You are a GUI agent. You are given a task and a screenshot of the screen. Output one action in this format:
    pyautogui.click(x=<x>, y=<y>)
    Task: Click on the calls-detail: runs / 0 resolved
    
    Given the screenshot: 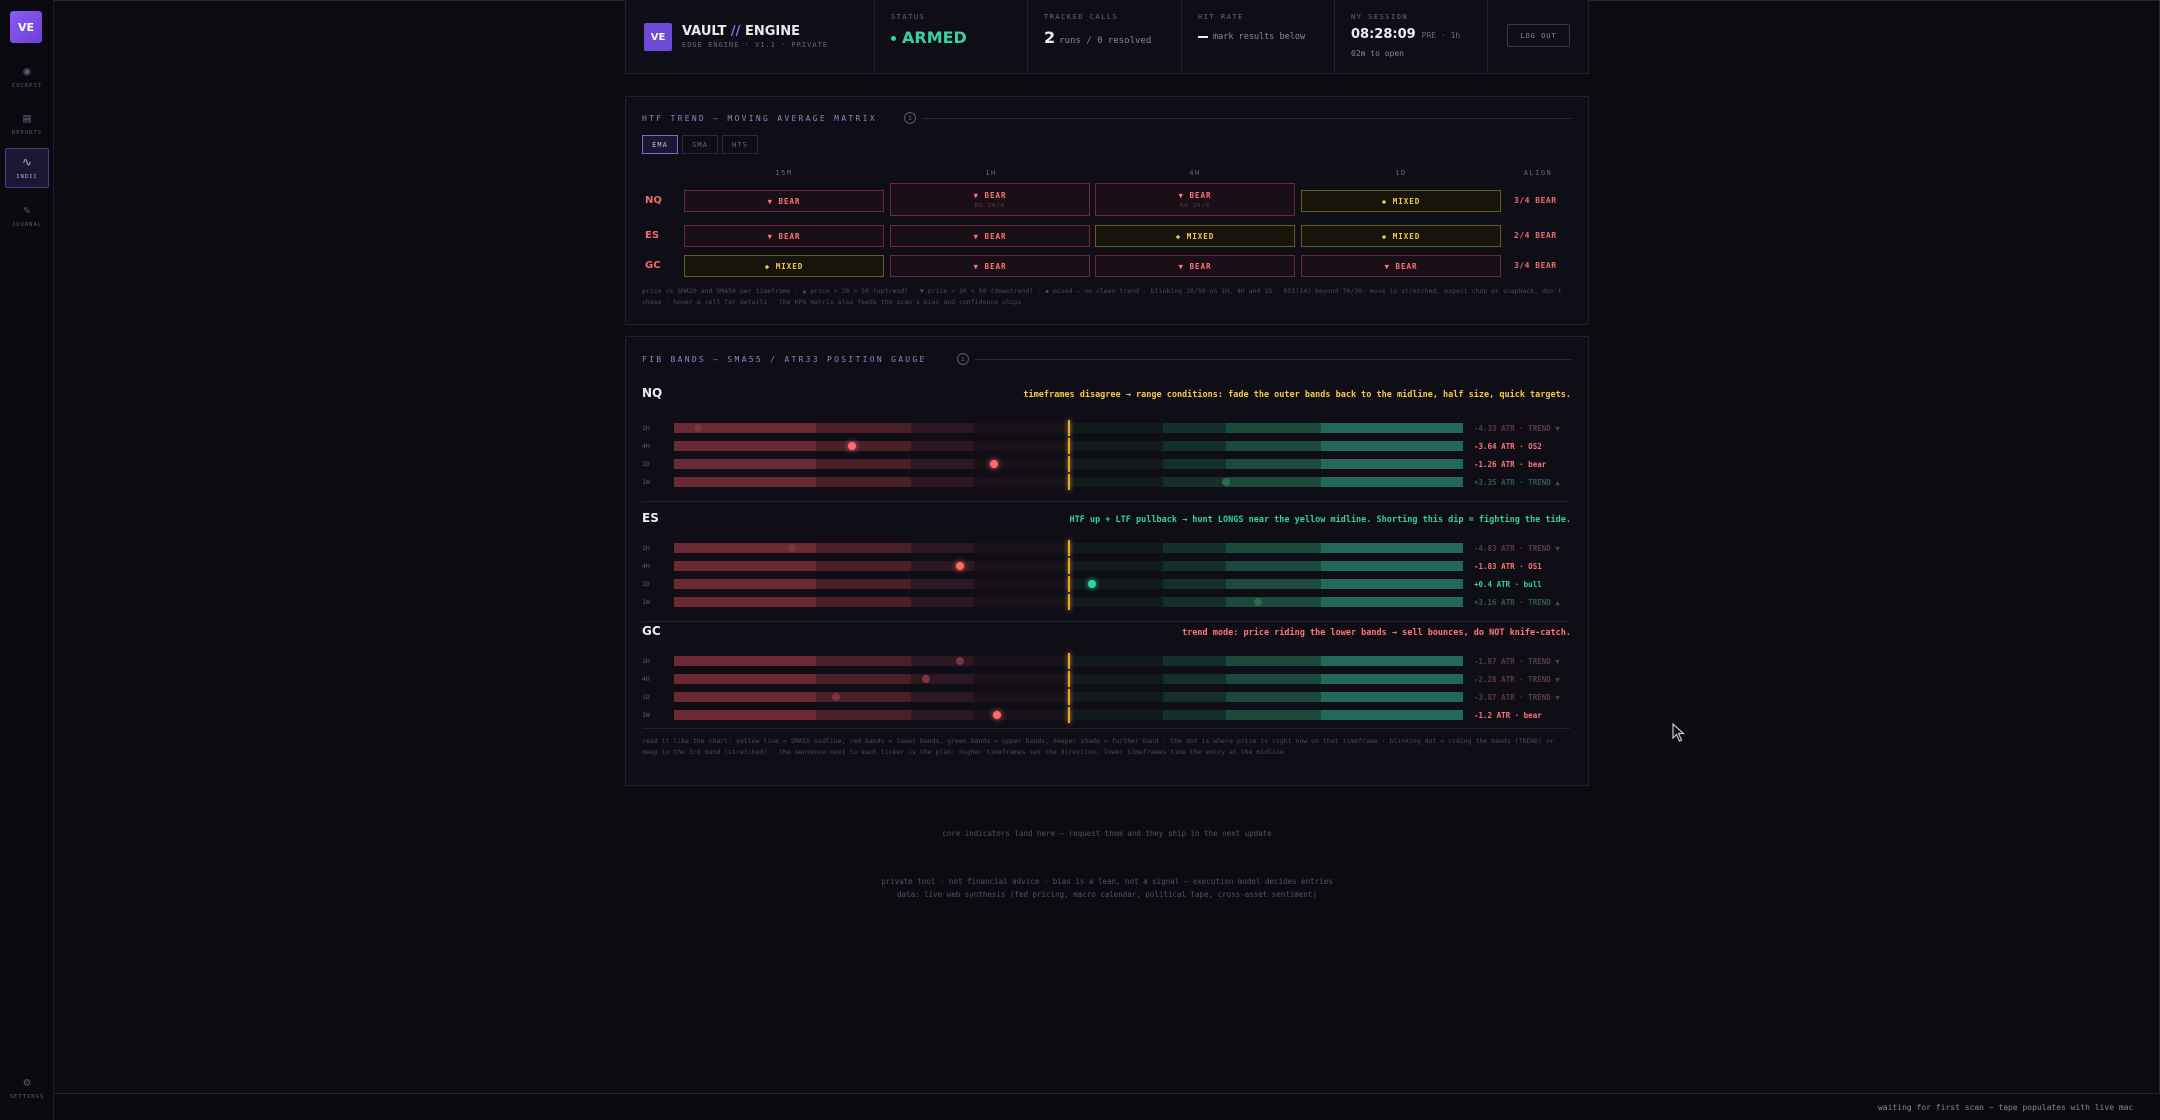 What is the action you would take?
    pyautogui.click(x=1105, y=41)
    